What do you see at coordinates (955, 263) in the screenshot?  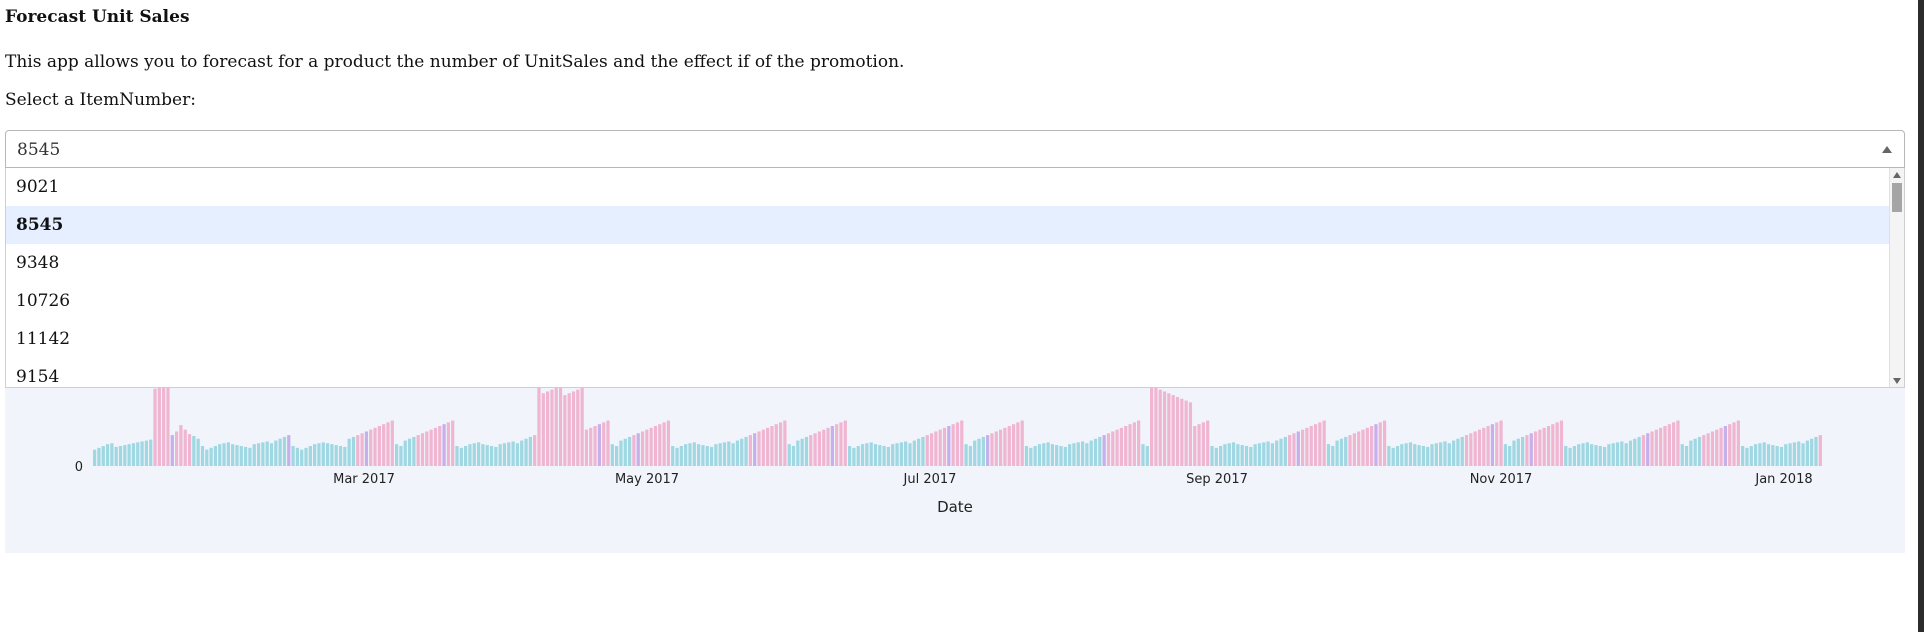 I see `dropdown-option: 9348` at bounding box center [955, 263].